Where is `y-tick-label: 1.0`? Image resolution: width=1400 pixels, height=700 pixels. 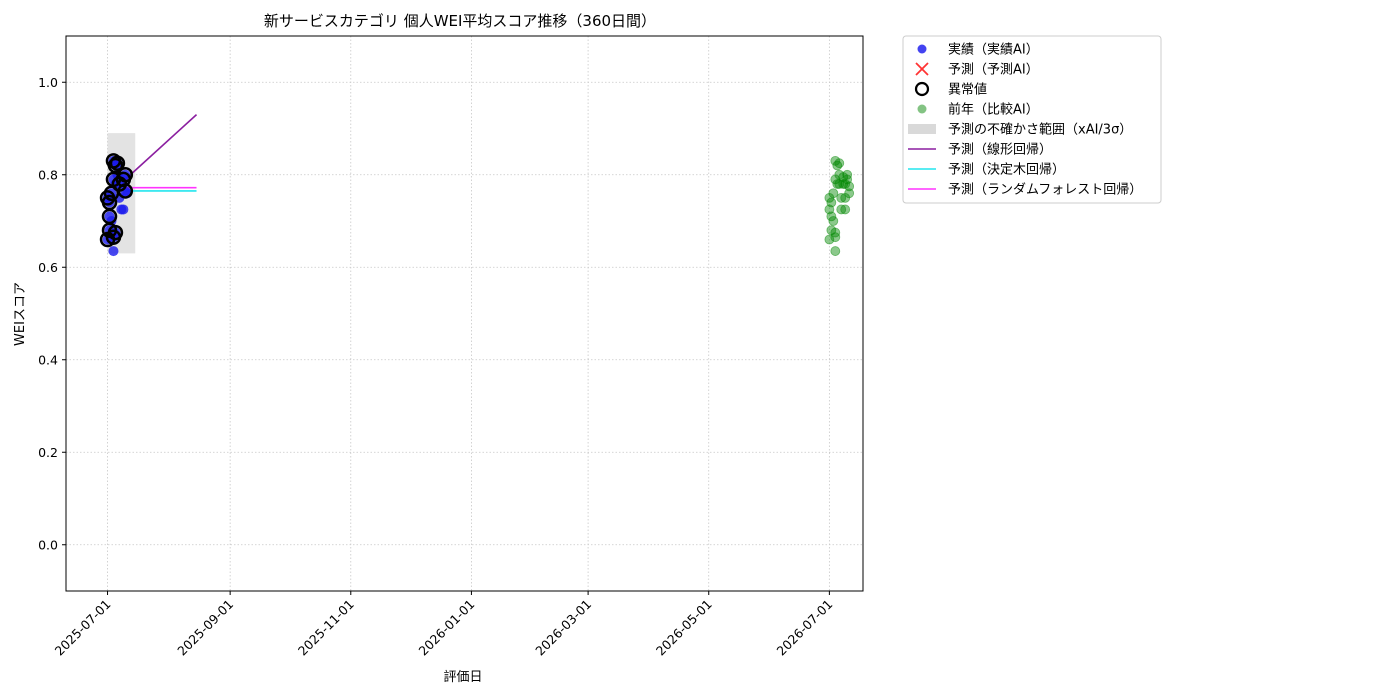 y-tick-label: 1.0 is located at coordinates (48, 82).